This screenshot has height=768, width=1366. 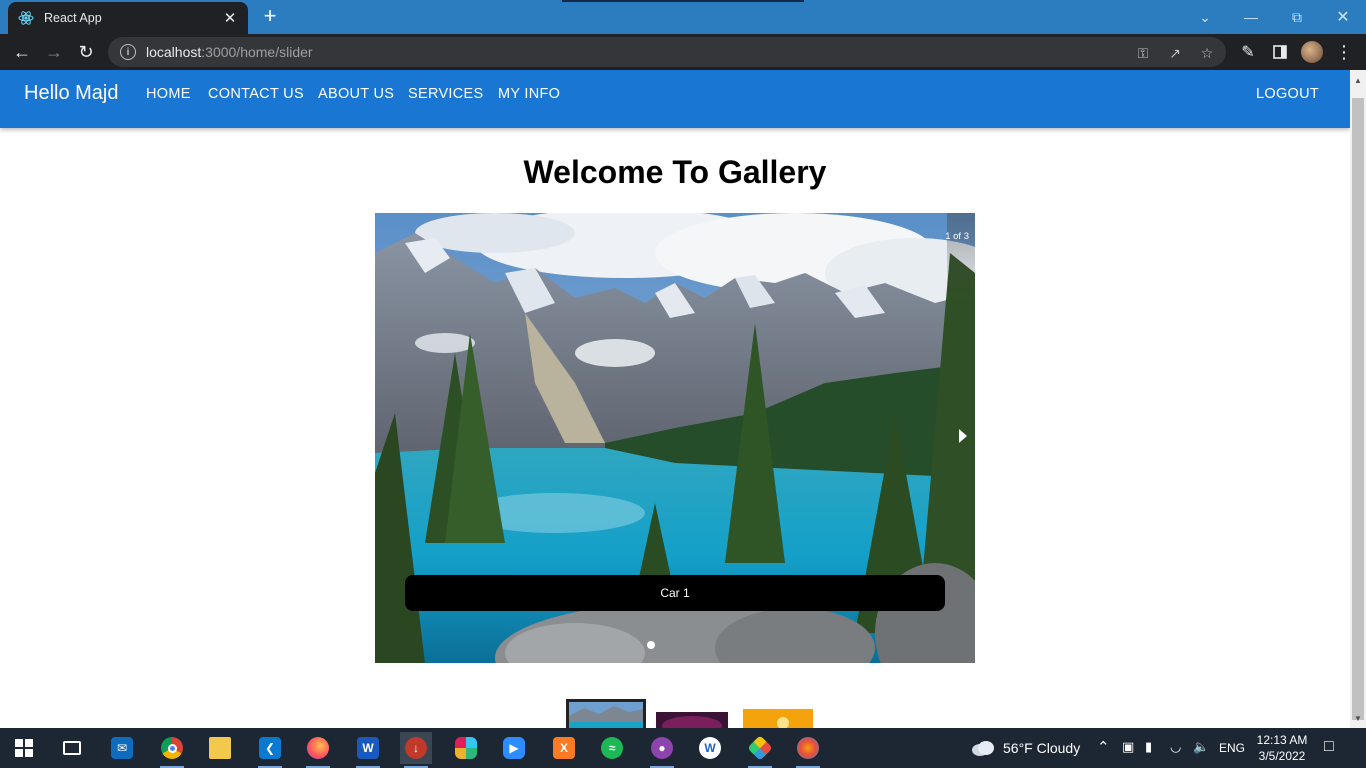 I want to click on scroll-up-icon: ▲, so click(x=1358, y=80).